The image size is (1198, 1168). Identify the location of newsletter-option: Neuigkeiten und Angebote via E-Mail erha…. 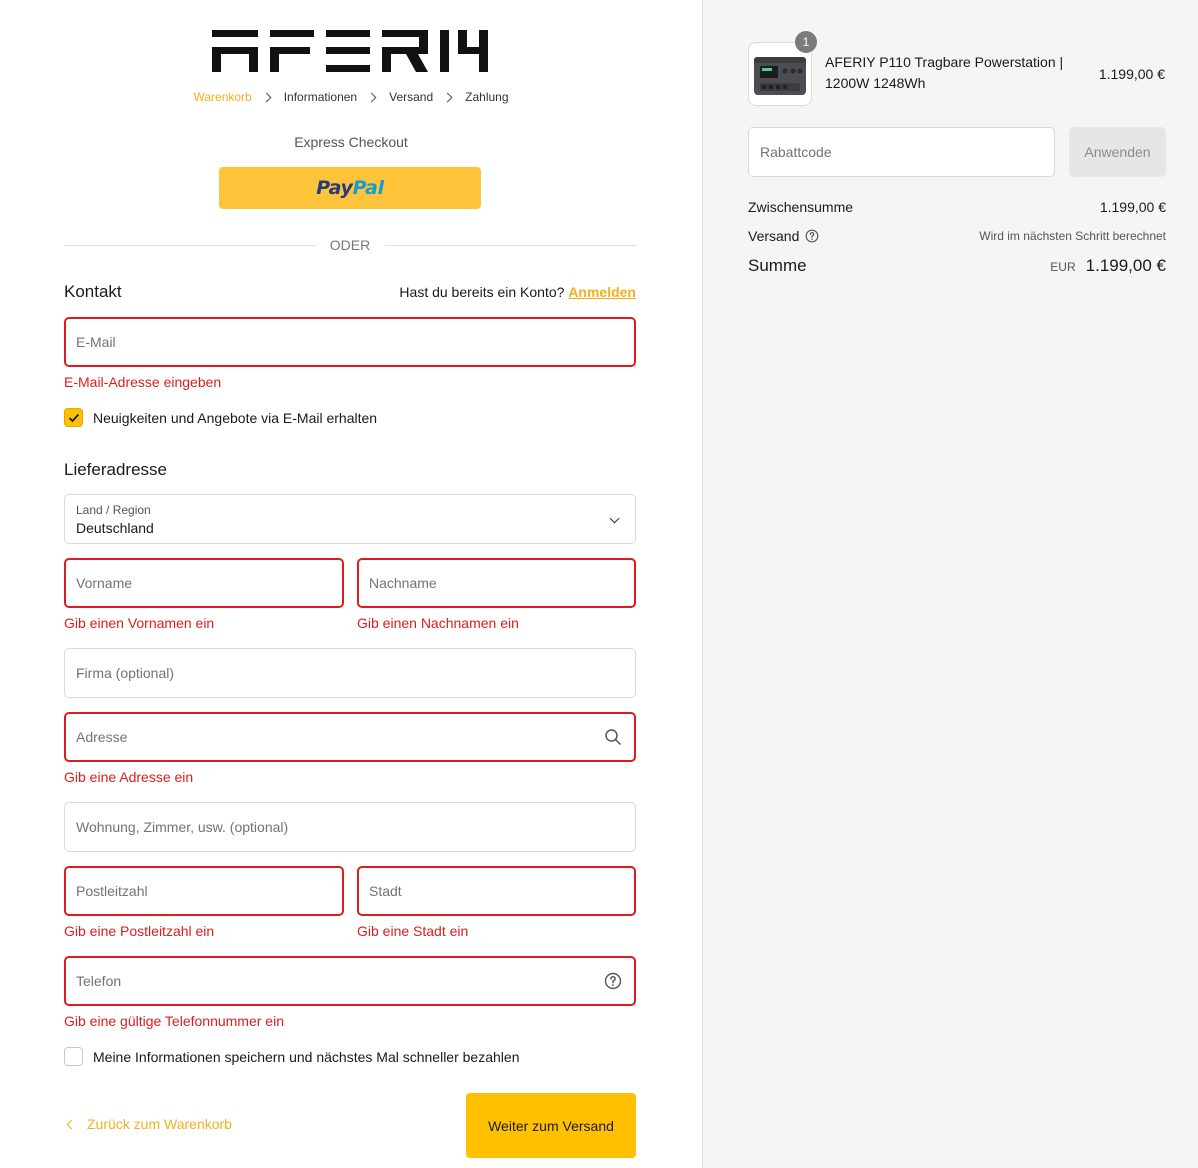
(220, 417).